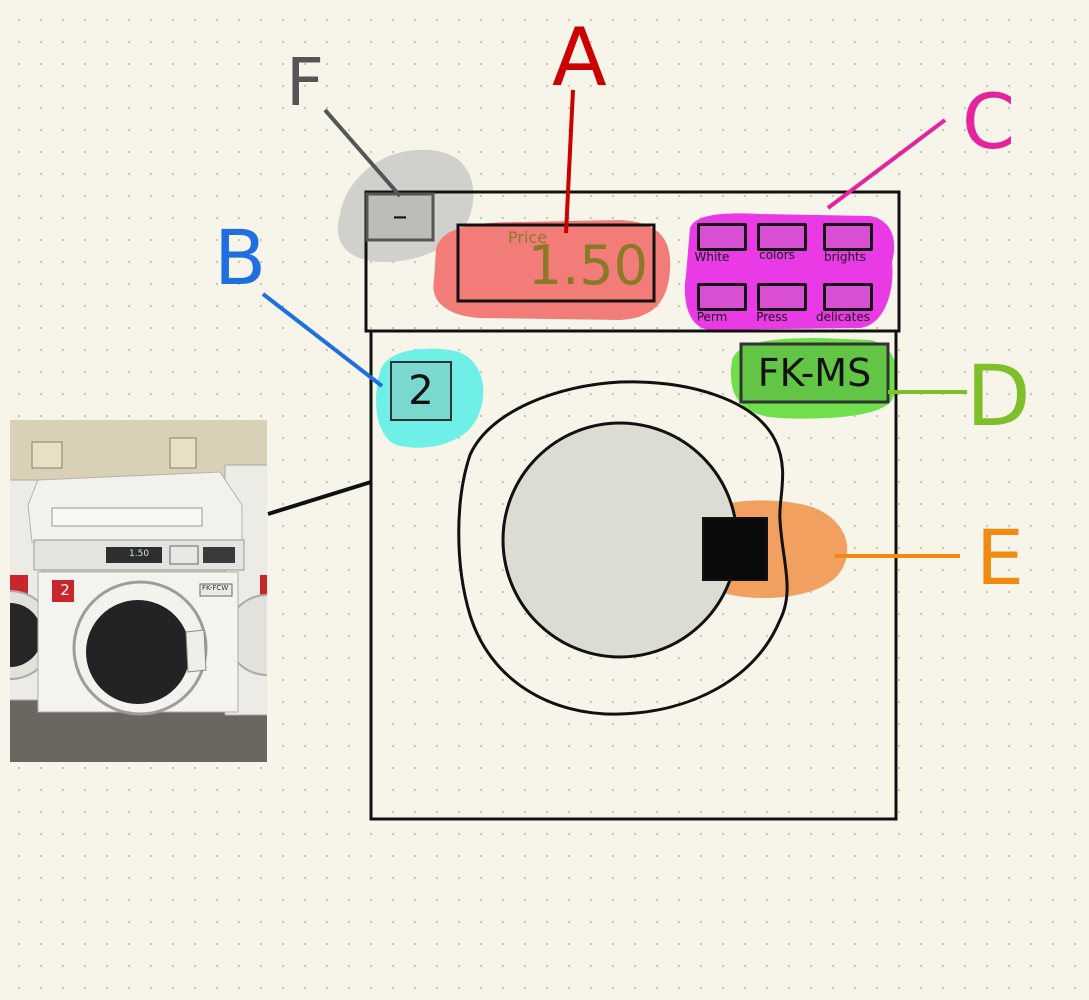  What do you see at coordinates (400, 217) in the screenshot?
I see `minus-button: –` at bounding box center [400, 217].